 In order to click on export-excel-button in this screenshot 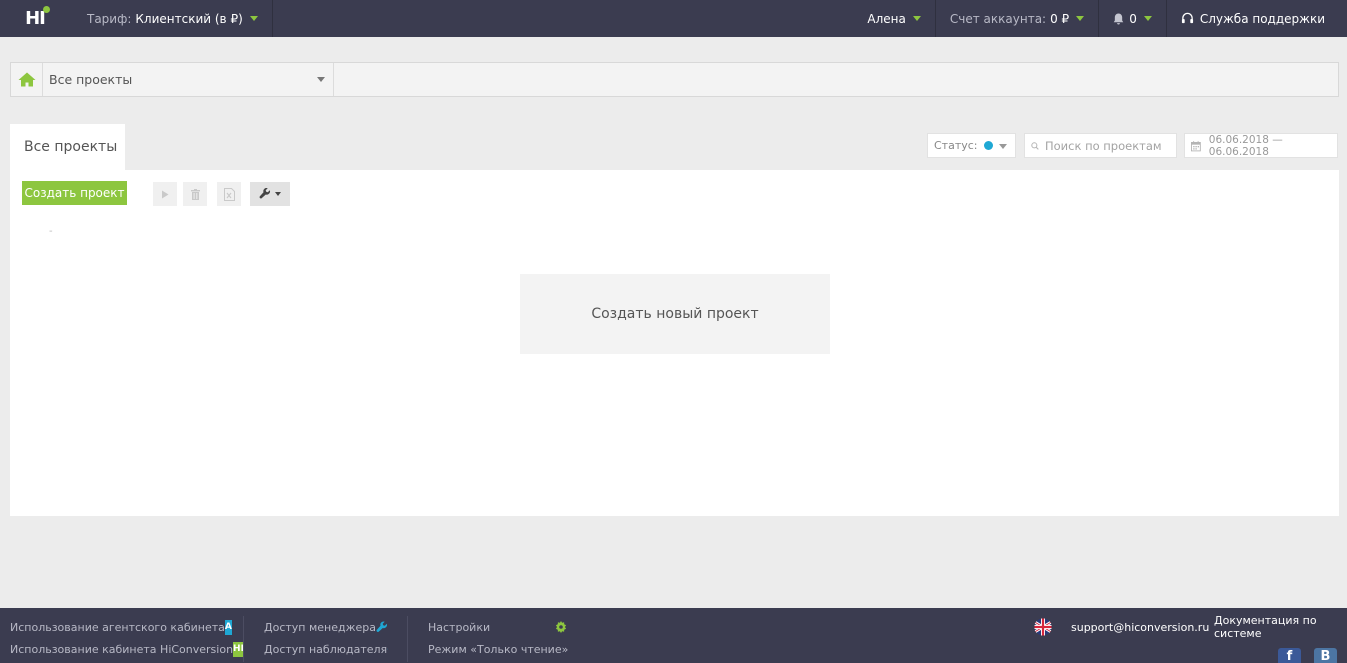, I will do `click(229, 194)`.